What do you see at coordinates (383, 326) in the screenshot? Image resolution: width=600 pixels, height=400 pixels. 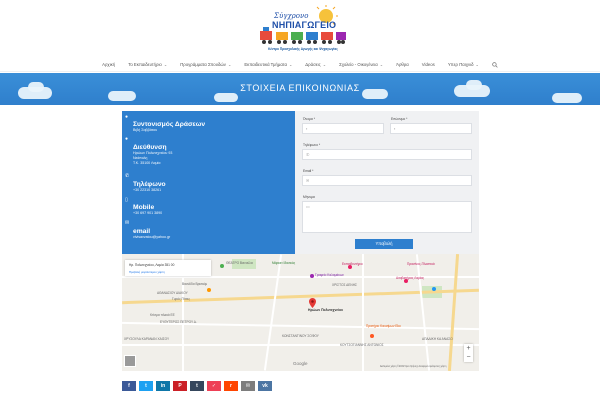 I see `map-label: Πρατήριο Καυσίμων Eko` at bounding box center [383, 326].